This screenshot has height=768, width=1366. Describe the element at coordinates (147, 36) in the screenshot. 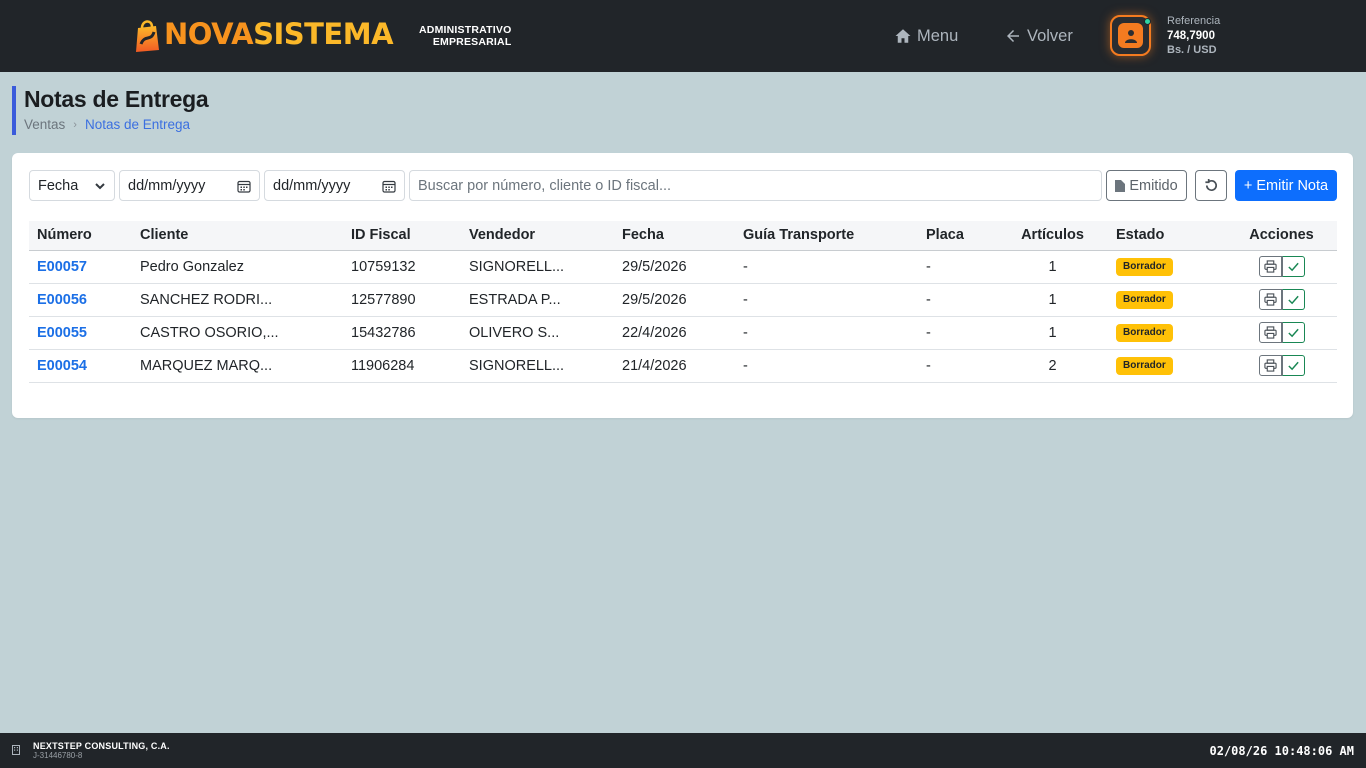

I see `brand-bag-icon` at that location.